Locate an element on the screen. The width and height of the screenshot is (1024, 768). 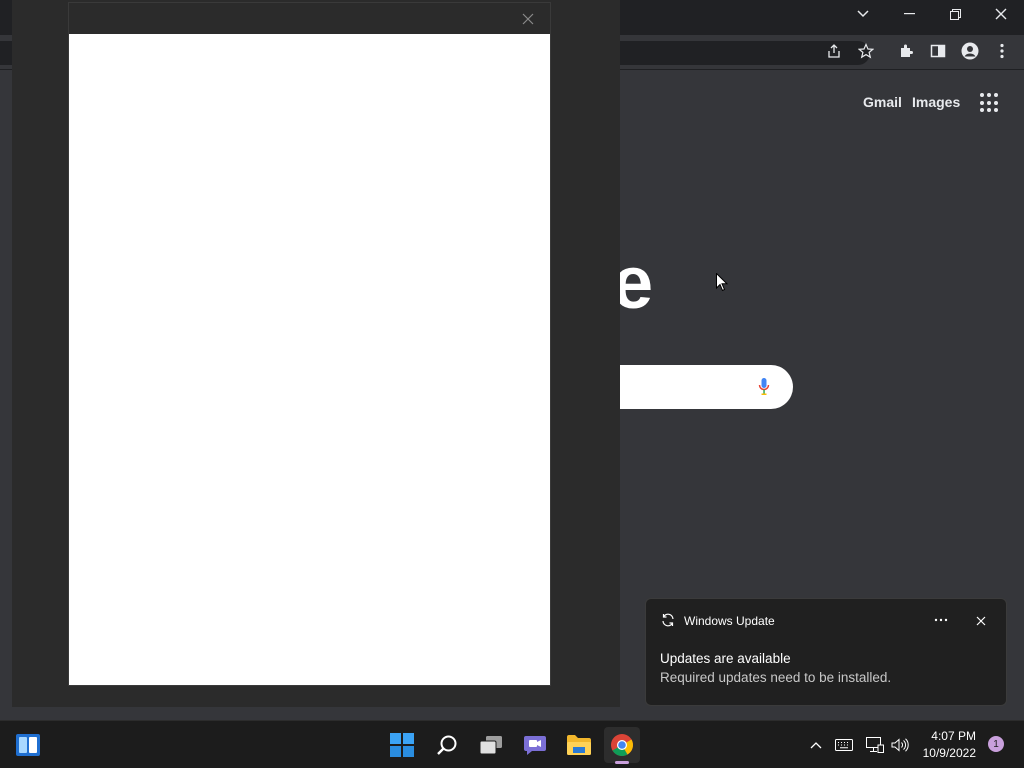
keyboard-icon is located at coordinates (844, 745).